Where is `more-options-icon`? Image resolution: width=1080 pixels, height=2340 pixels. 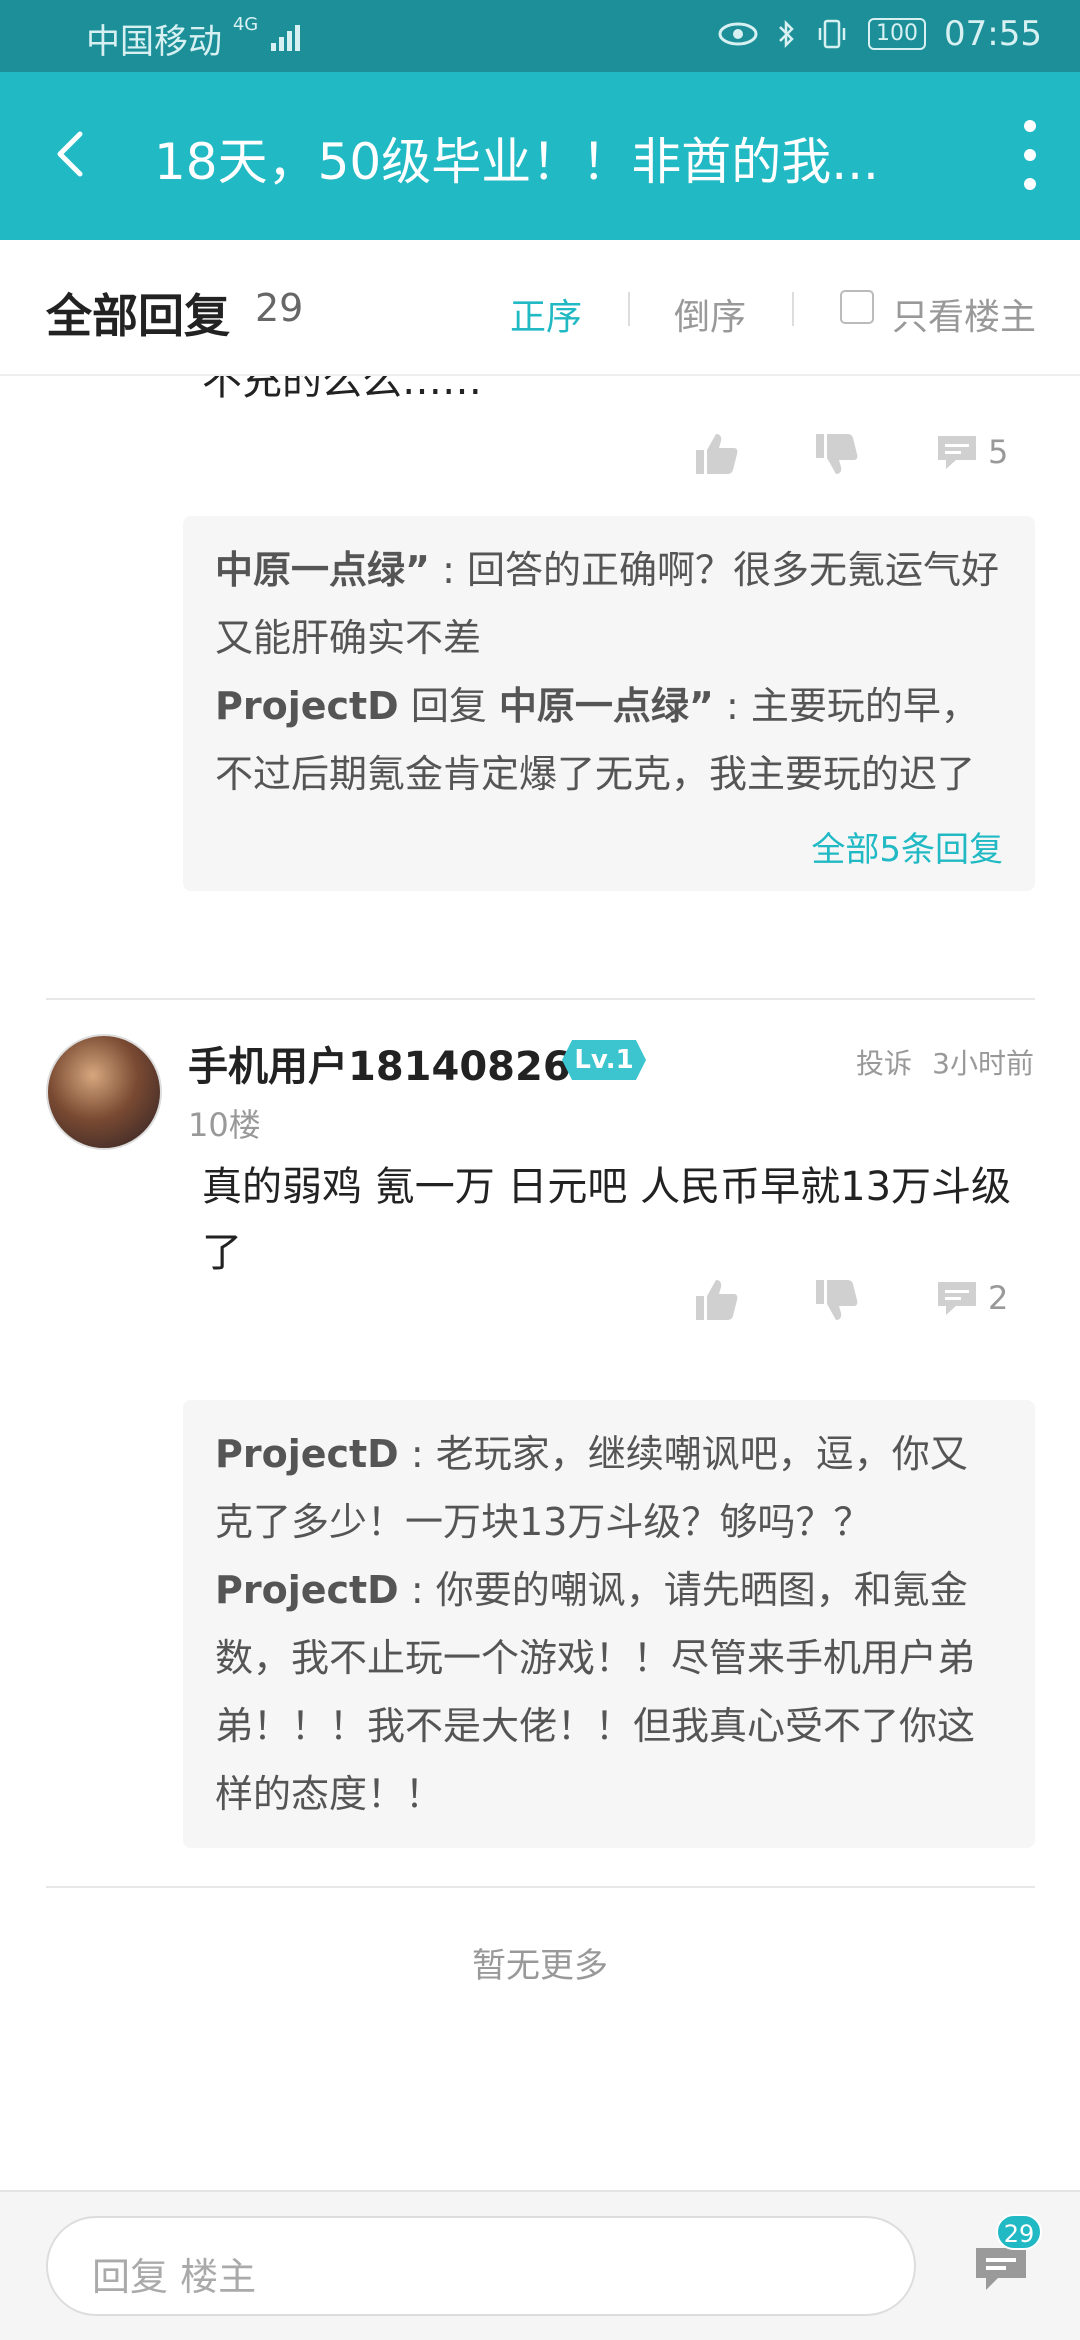
more-options-icon is located at coordinates (1030, 155).